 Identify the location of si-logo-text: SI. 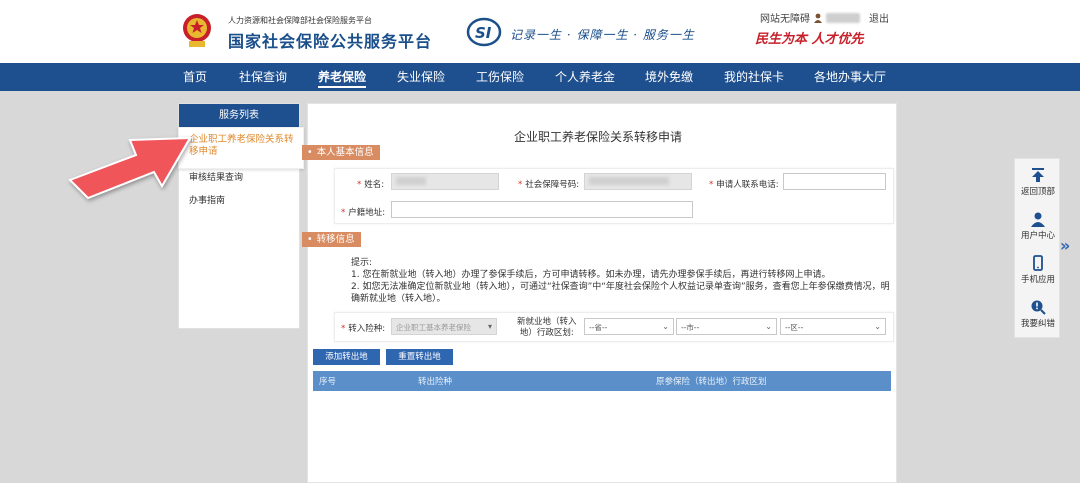
(483, 33).